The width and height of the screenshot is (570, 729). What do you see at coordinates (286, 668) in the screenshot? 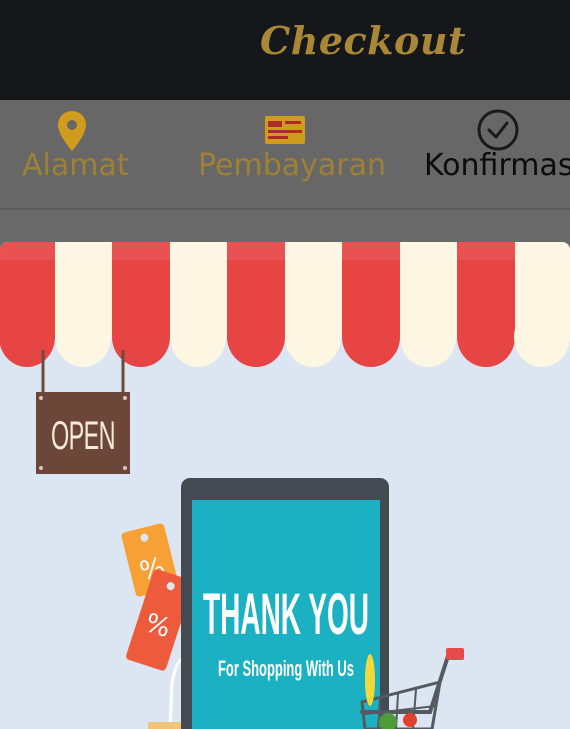
I see `screen-subtitle: For Shopping With Us` at bounding box center [286, 668].